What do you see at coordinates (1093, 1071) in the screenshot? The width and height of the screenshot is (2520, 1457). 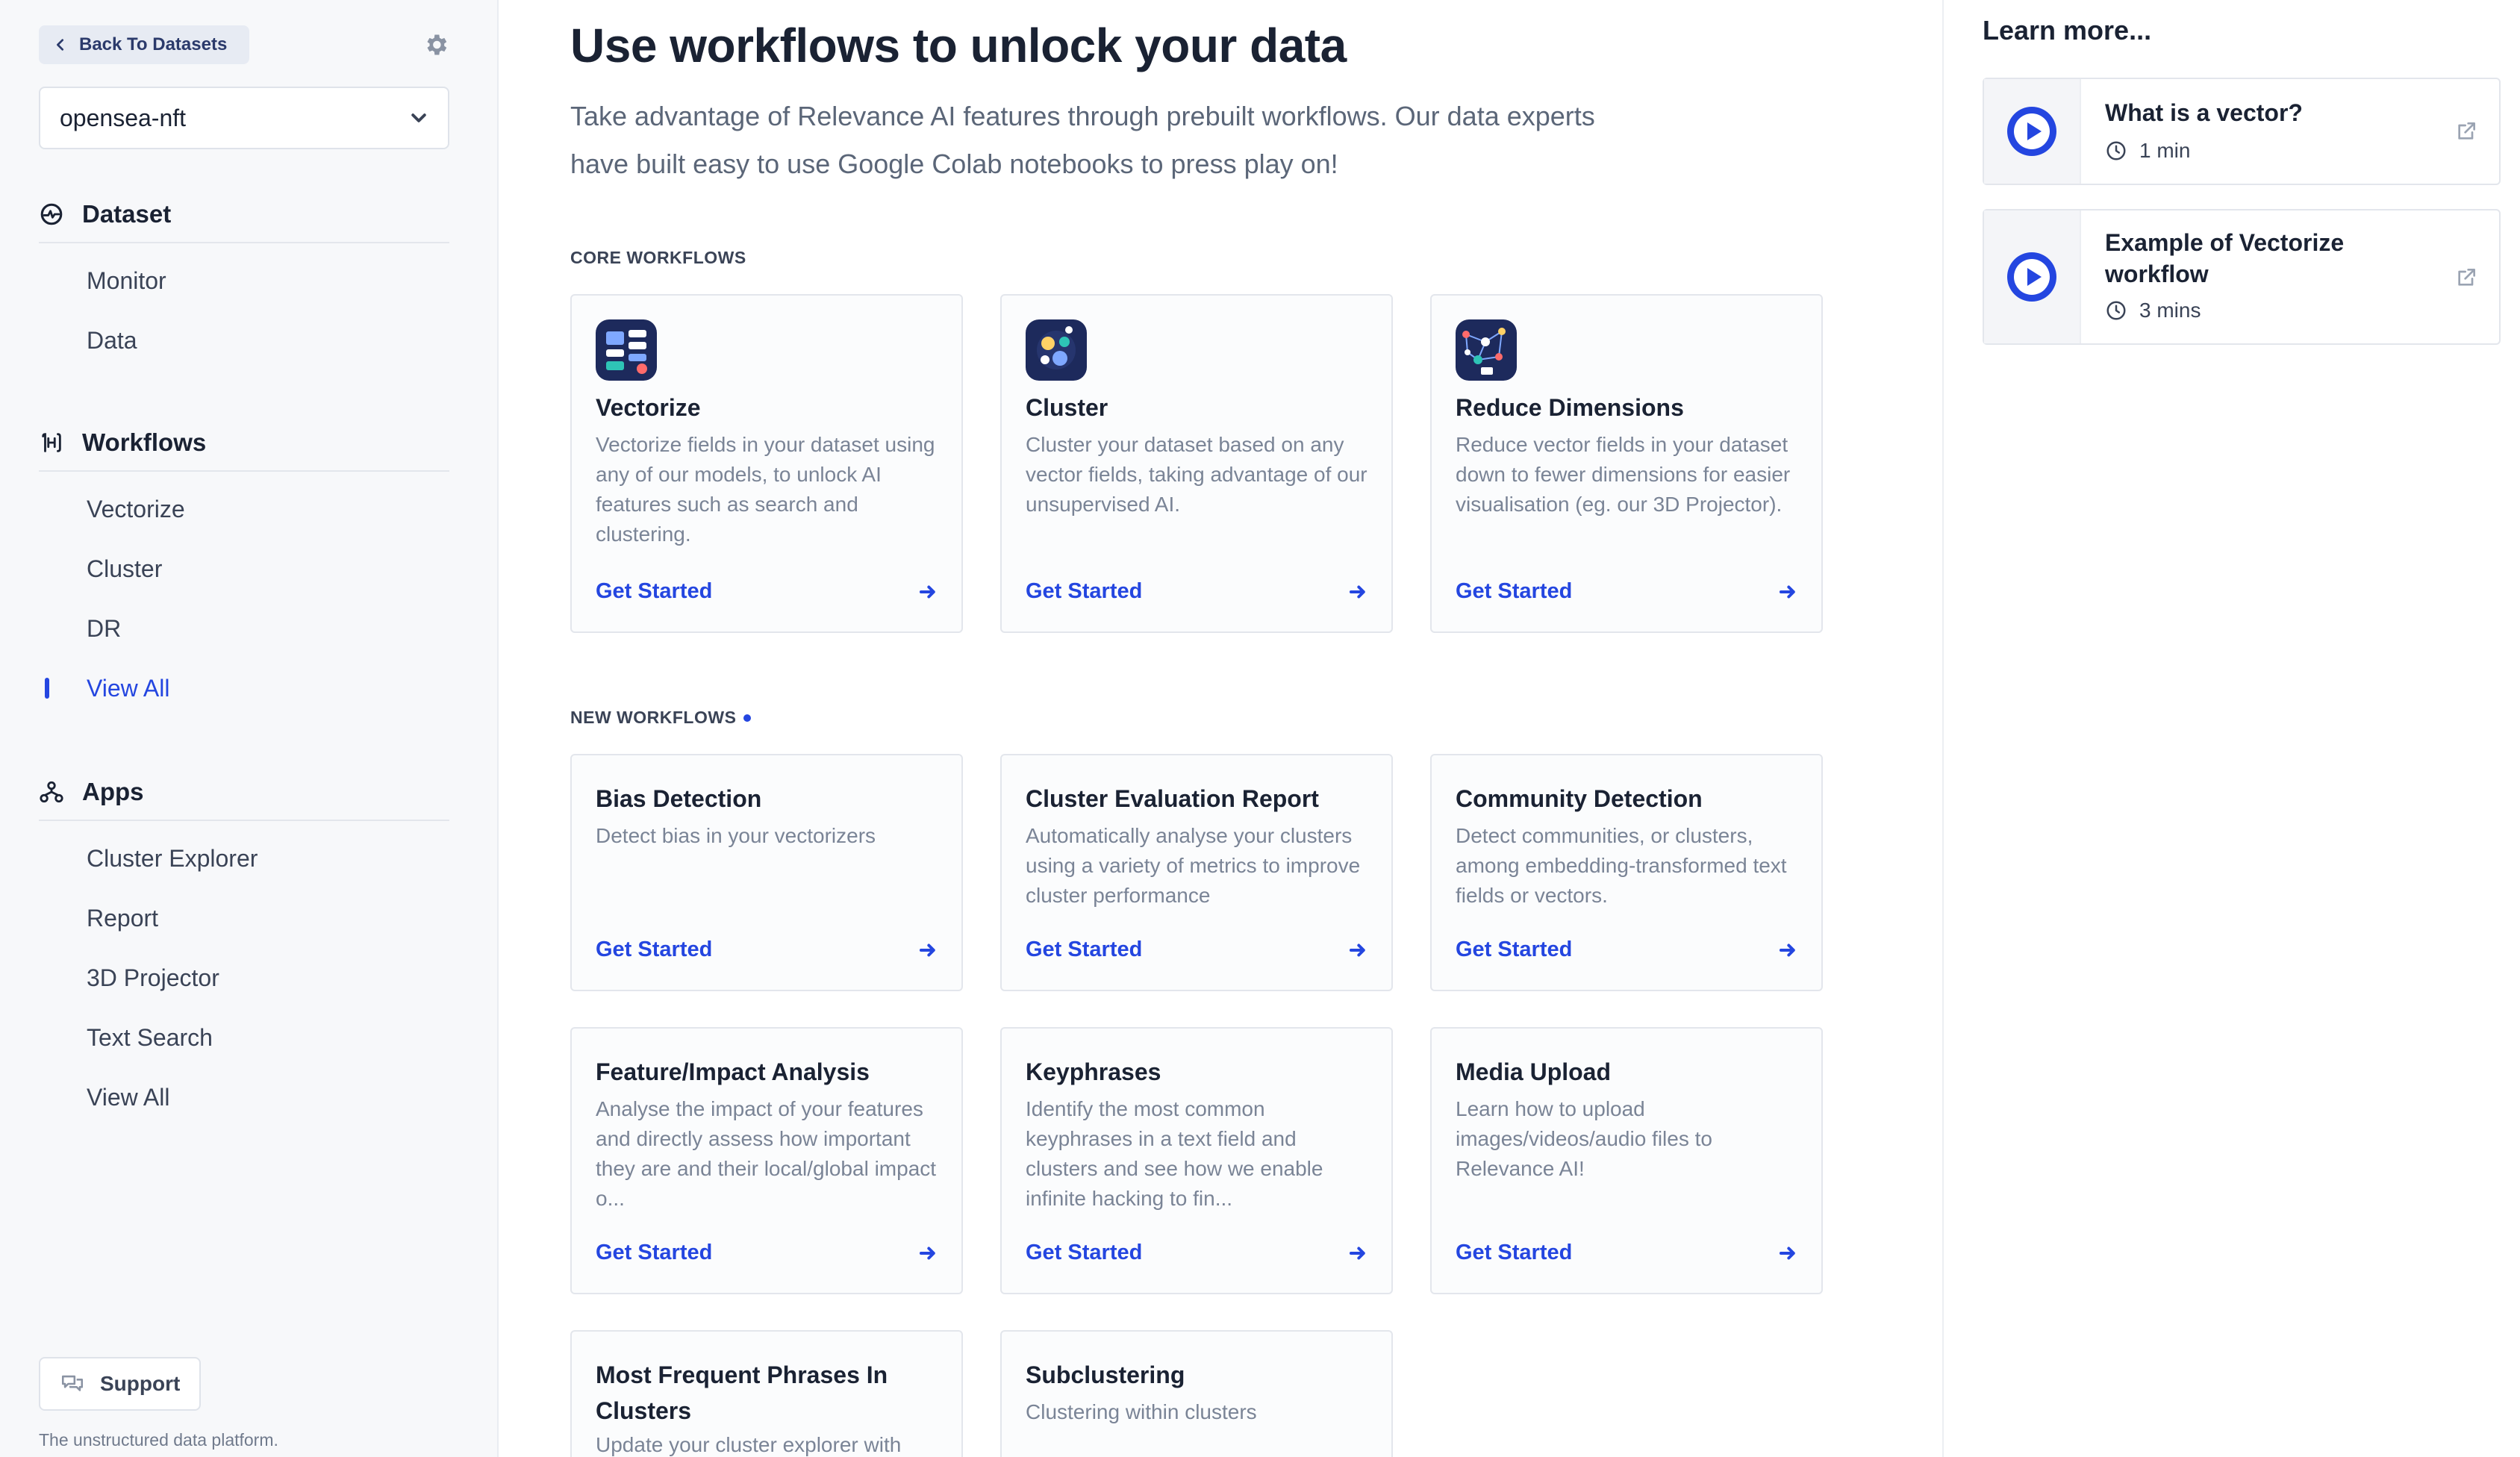 I see `workflow-title: Keyphrases` at bounding box center [1093, 1071].